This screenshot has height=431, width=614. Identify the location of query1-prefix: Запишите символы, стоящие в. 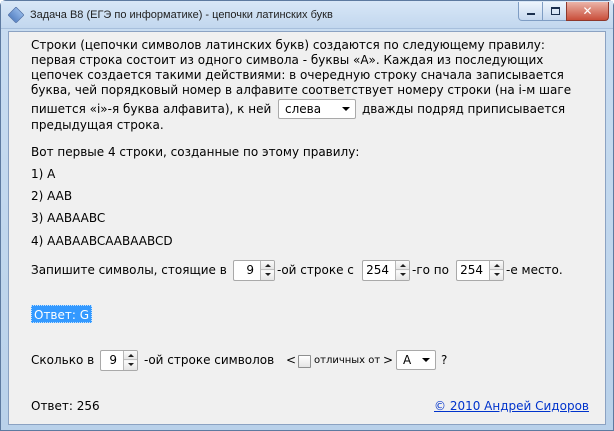
(129, 270).